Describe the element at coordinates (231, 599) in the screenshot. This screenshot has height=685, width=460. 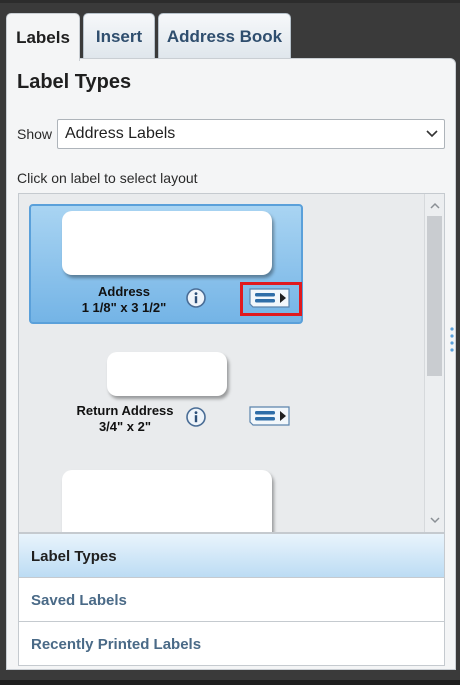
I see `accordion-saved-labels: Saved Labels` at that location.